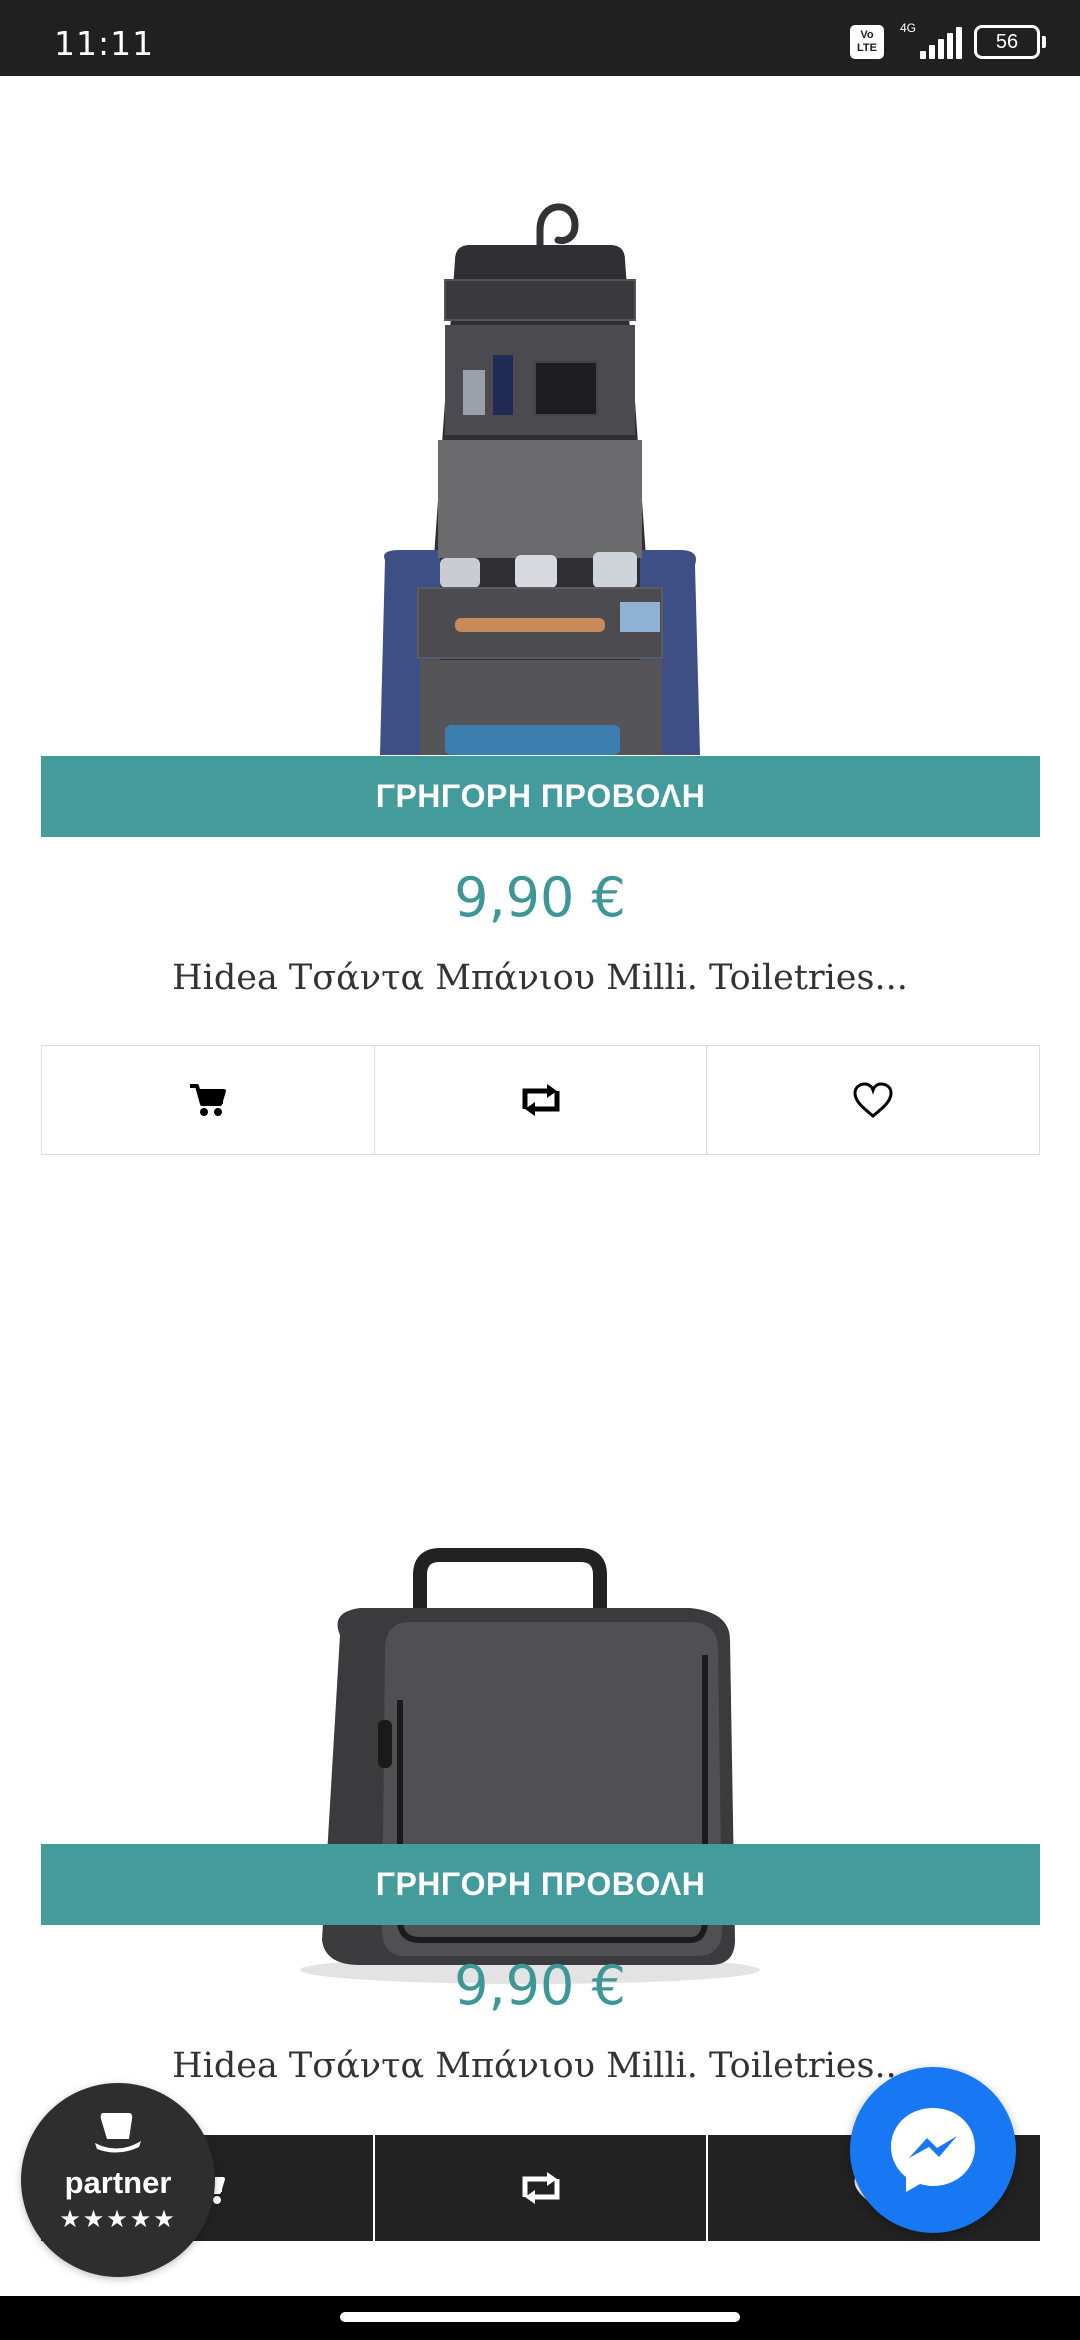 The image size is (1080, 2340). I want to click on messenger-chat-button, so click(933, 2150).